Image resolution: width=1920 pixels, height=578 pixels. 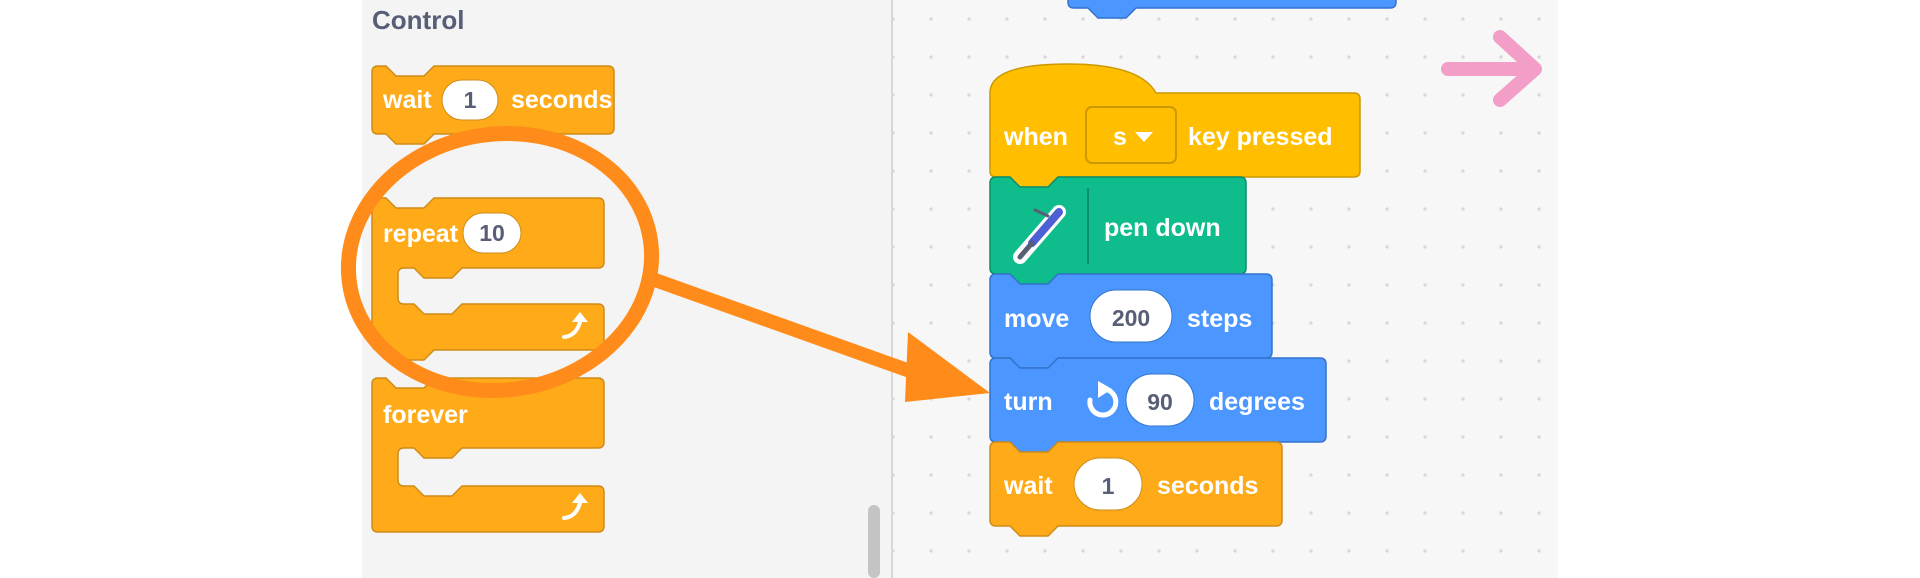 What do you see at coordinates (1131, 318) in the screenshot?
I see `move-steps-value: 200` at bounding box center [1131, 318].